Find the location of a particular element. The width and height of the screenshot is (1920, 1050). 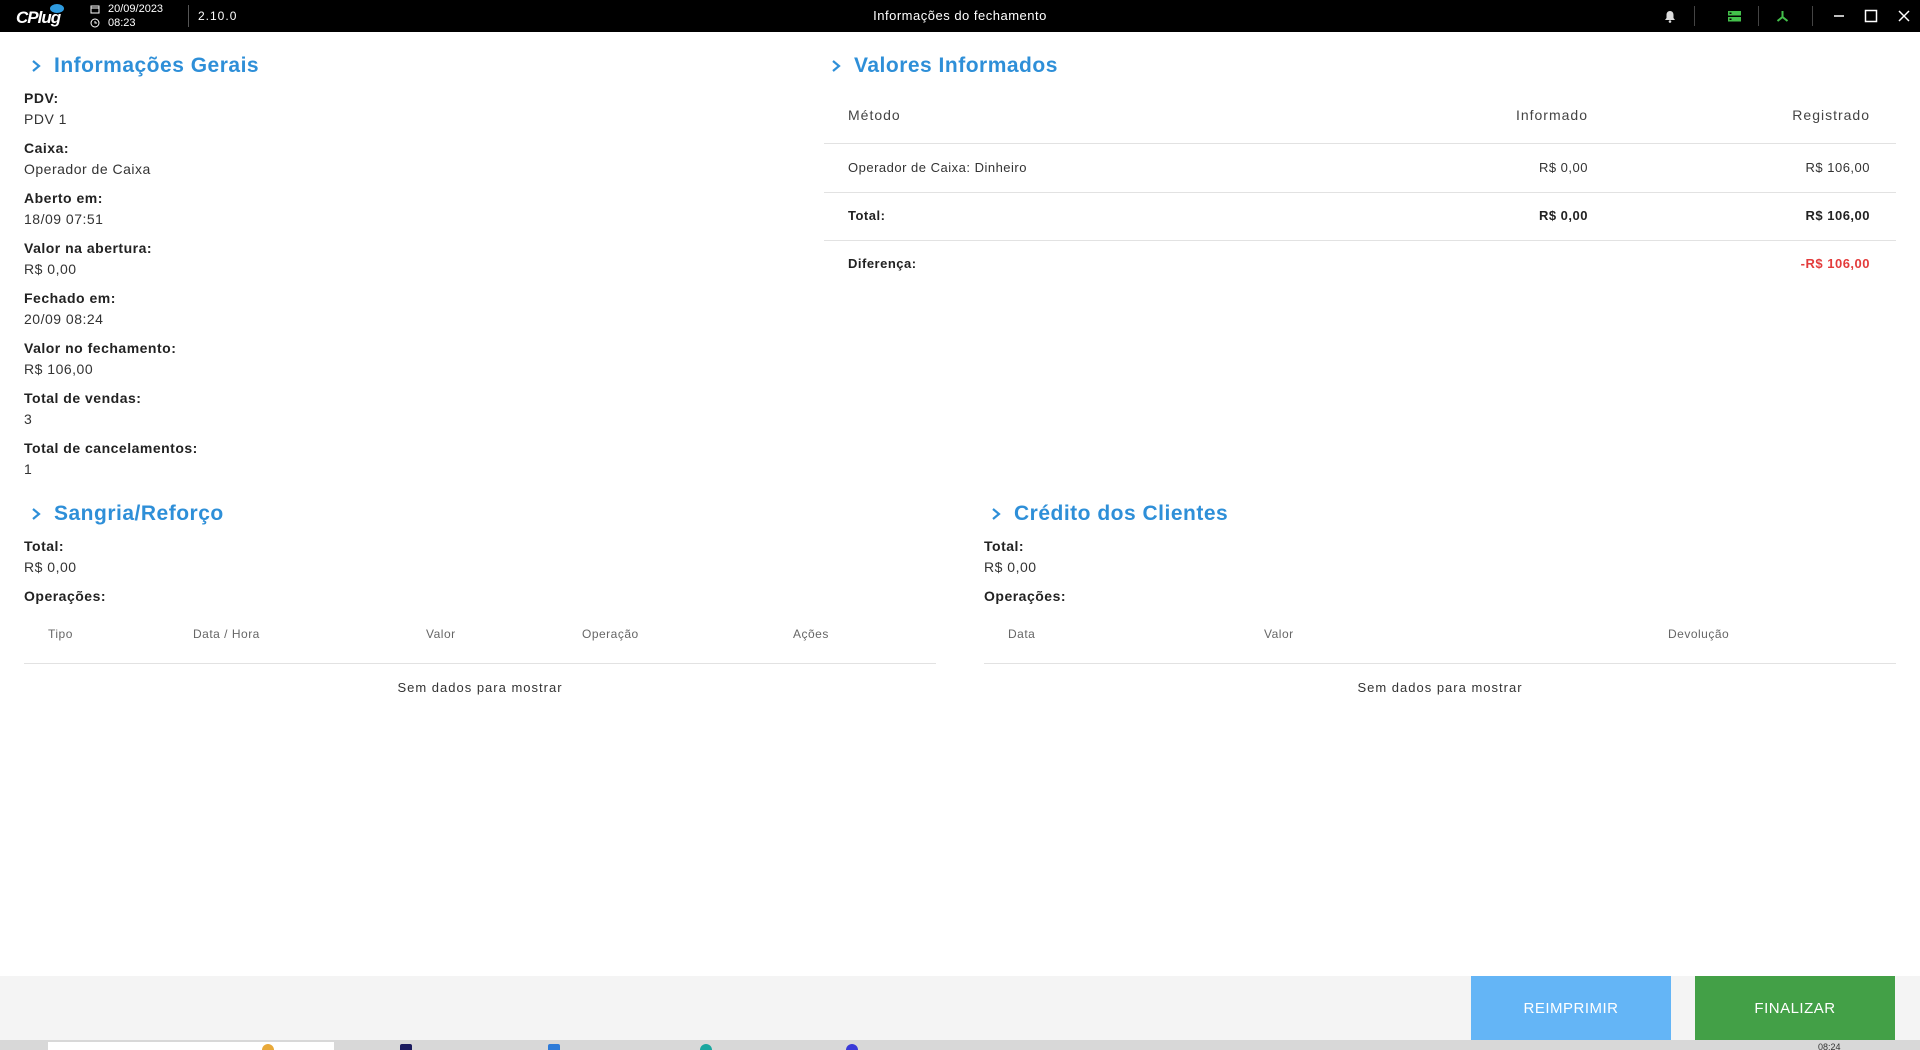

withdrawal-empty-message: Sem dados para mostrar is located at coordinates (480, 687).